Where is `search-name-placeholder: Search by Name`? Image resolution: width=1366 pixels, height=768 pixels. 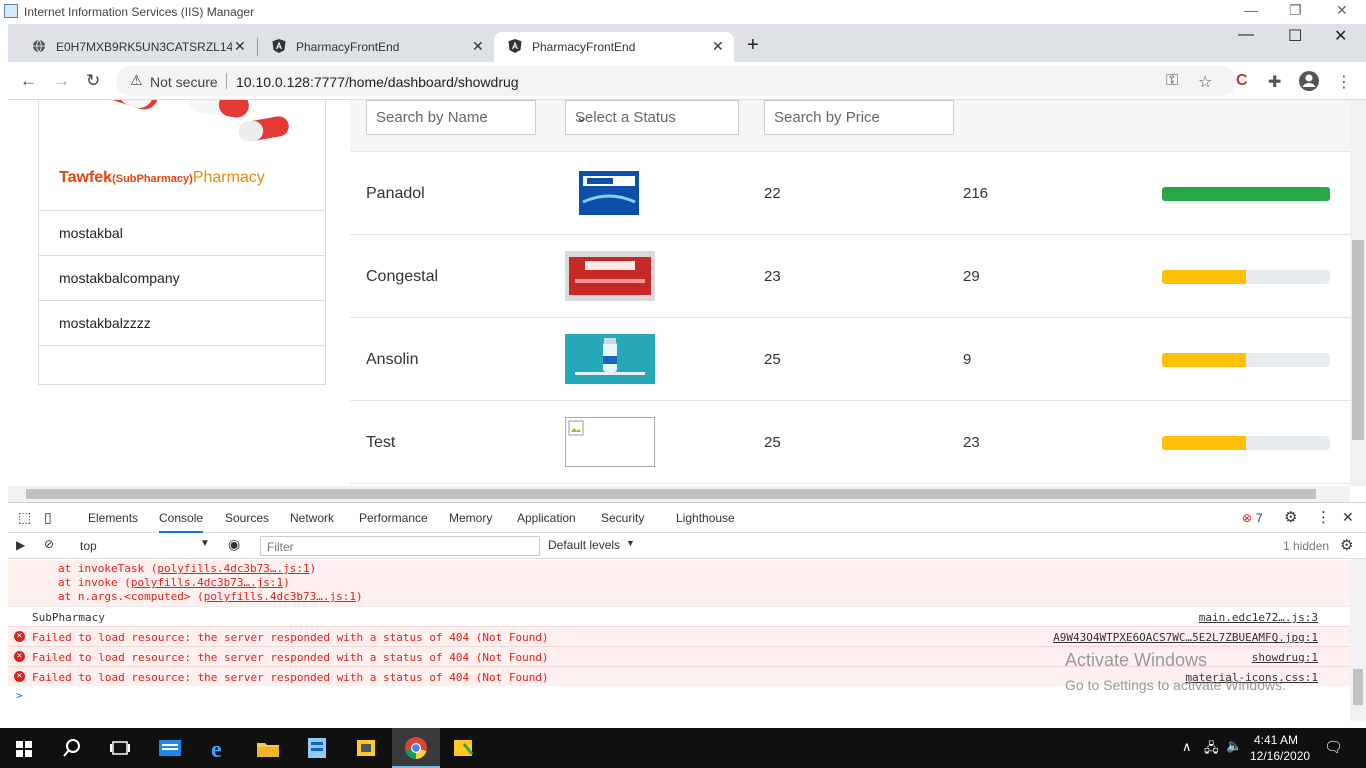
search-name-placeholder: Search by Name is located at coordinates (432, 117).